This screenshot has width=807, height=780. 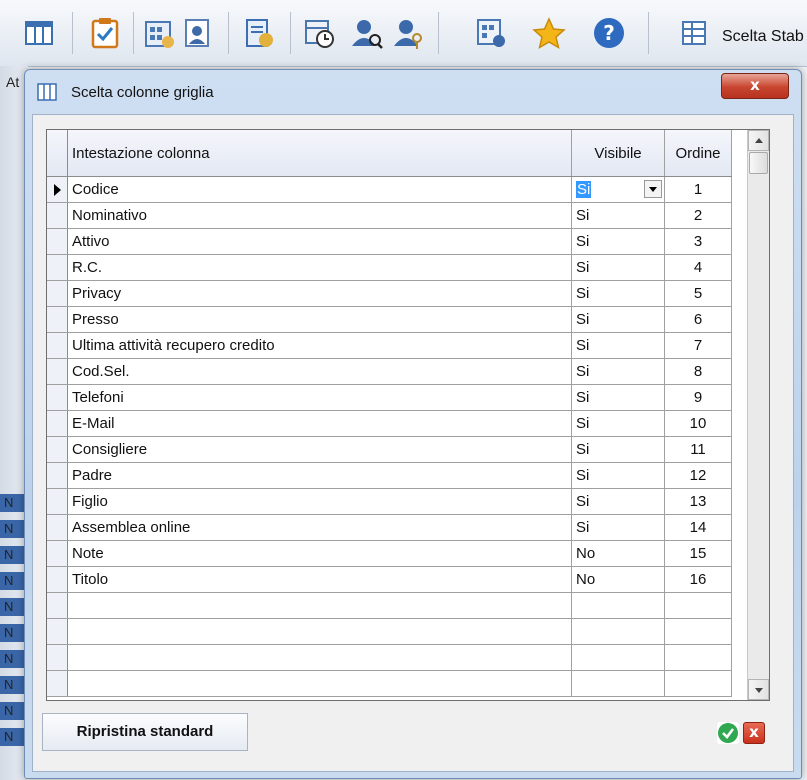 I want to click on grid-row: Codice Si 1, so click(x=389, y=189).